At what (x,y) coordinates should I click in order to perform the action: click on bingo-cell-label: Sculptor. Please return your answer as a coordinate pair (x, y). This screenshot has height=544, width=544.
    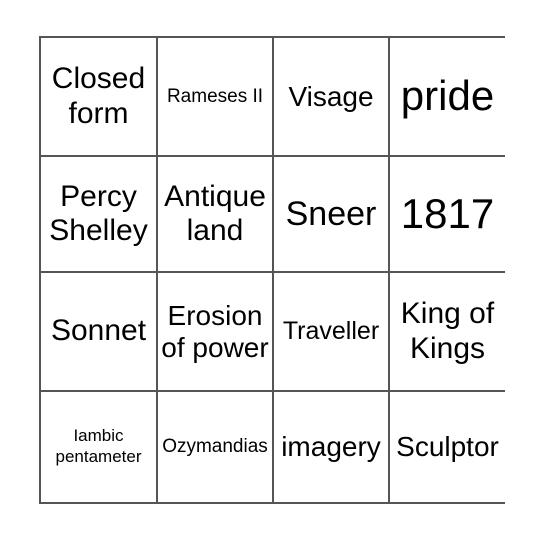
    Looking at the image, I should click on (447, 447).